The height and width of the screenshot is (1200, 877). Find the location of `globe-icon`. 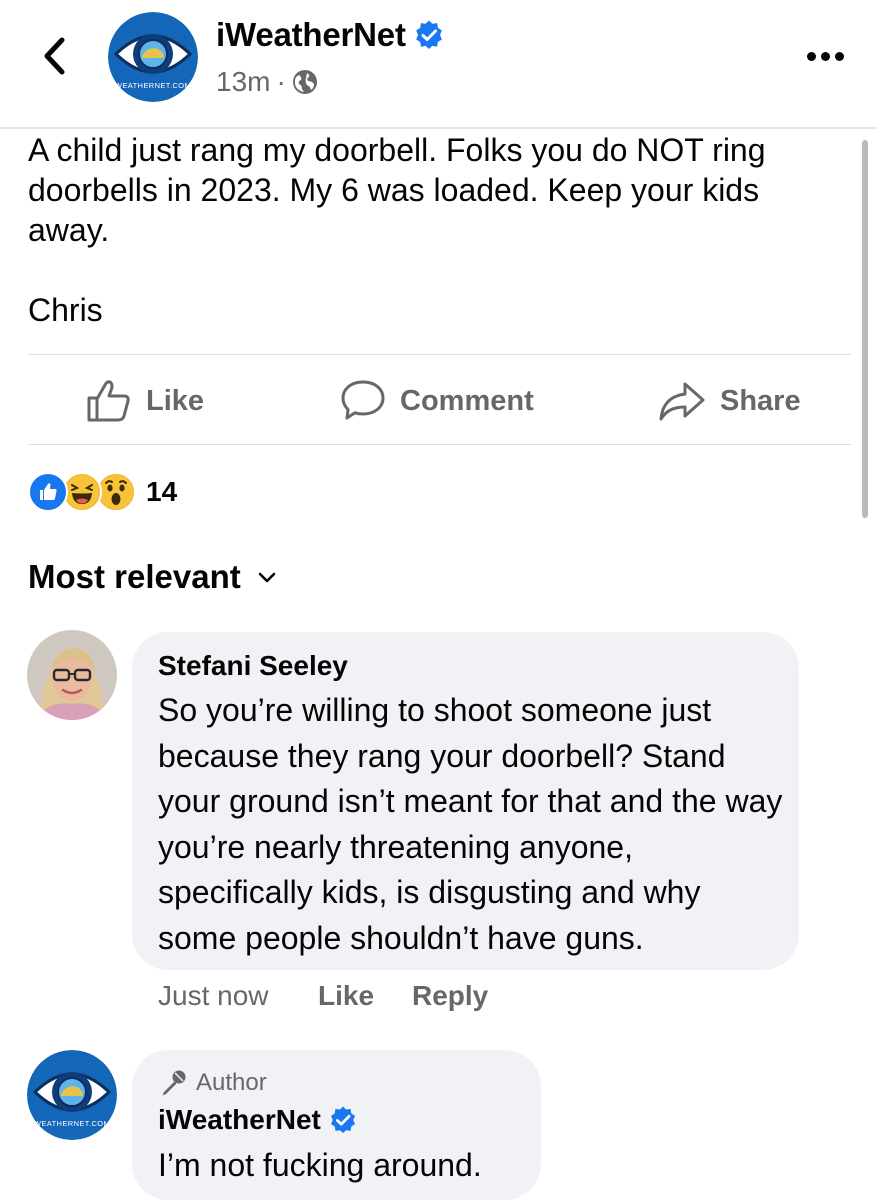

globe-icon is located at coordinates (304, 82).